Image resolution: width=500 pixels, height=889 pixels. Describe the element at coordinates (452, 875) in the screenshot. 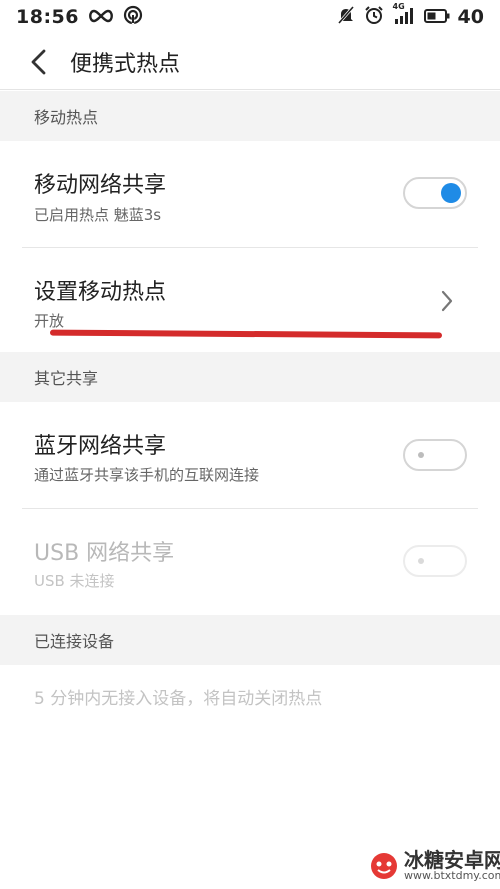

I see `watermark-url: www.btxtdmy.com` at that location.